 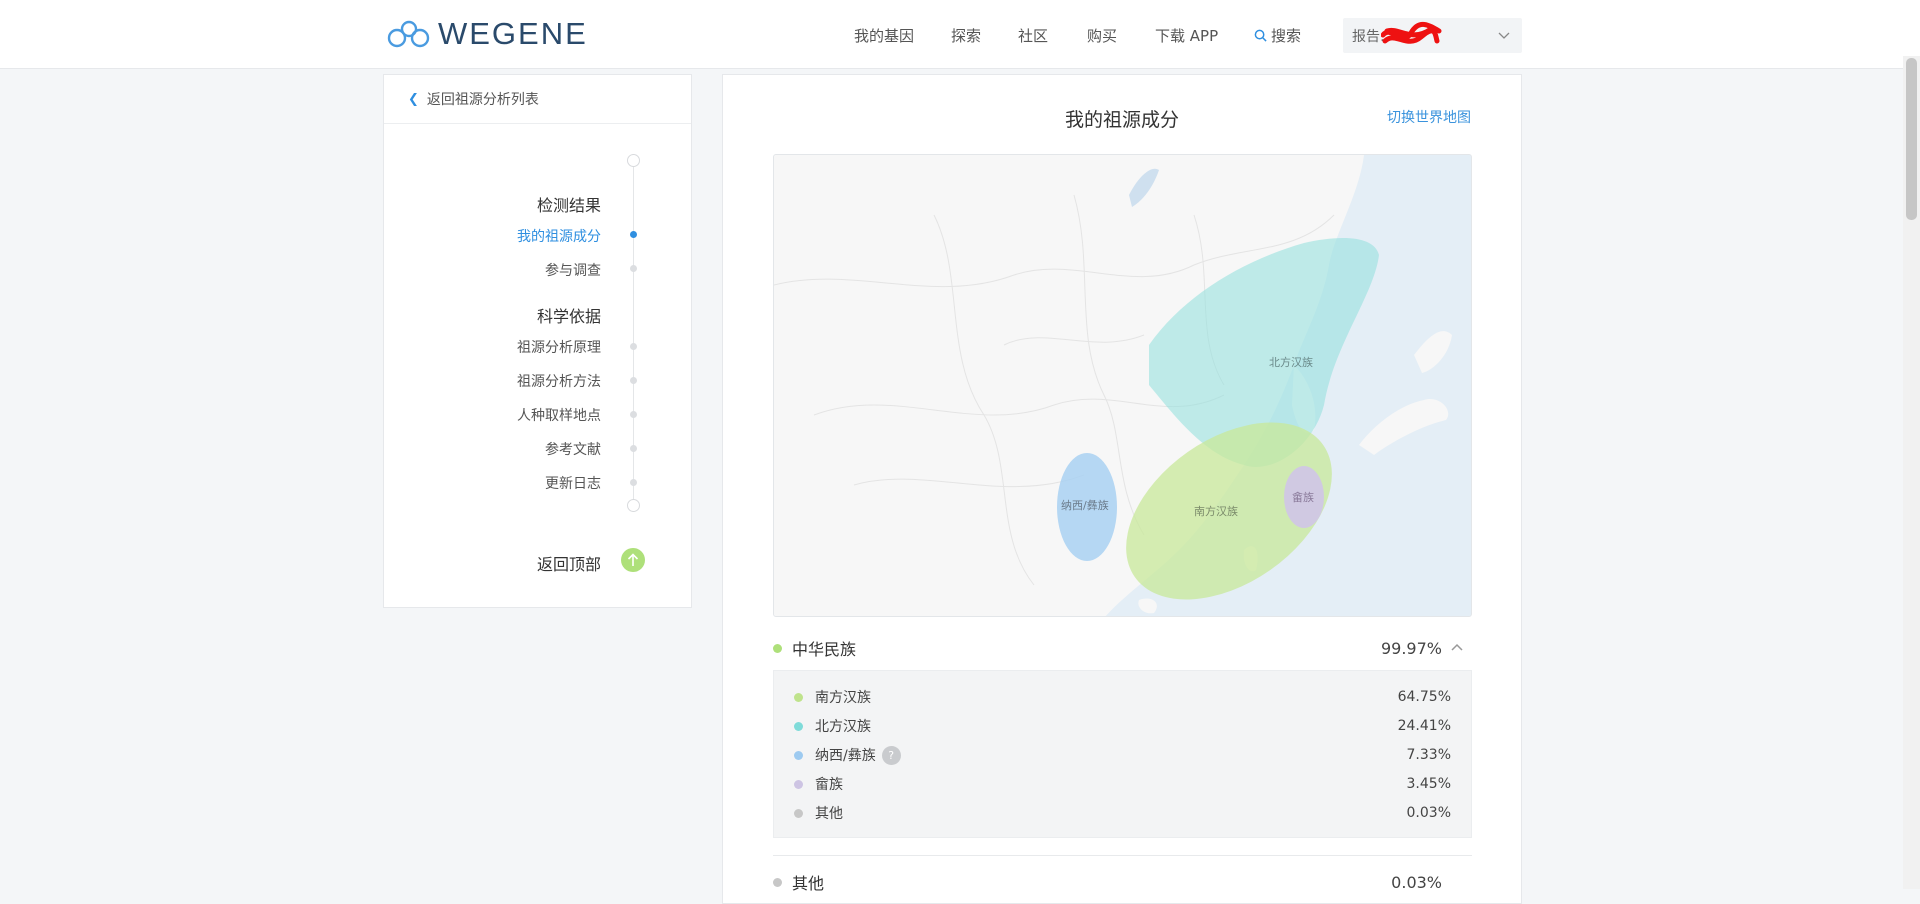 I want to click on map-label-south-han: 南方汉族, so click(x=1216, y=511).